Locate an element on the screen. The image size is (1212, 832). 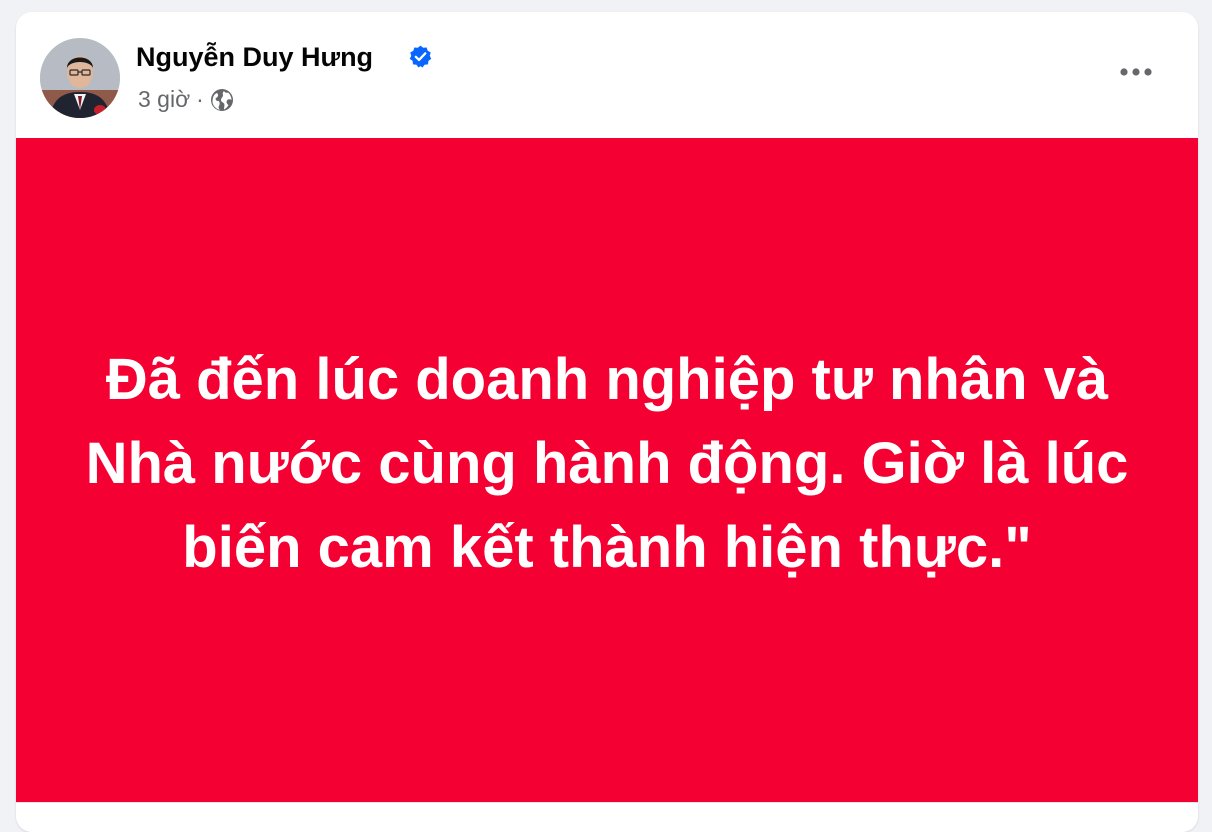
post-footer is located at coordinates (607, 817).